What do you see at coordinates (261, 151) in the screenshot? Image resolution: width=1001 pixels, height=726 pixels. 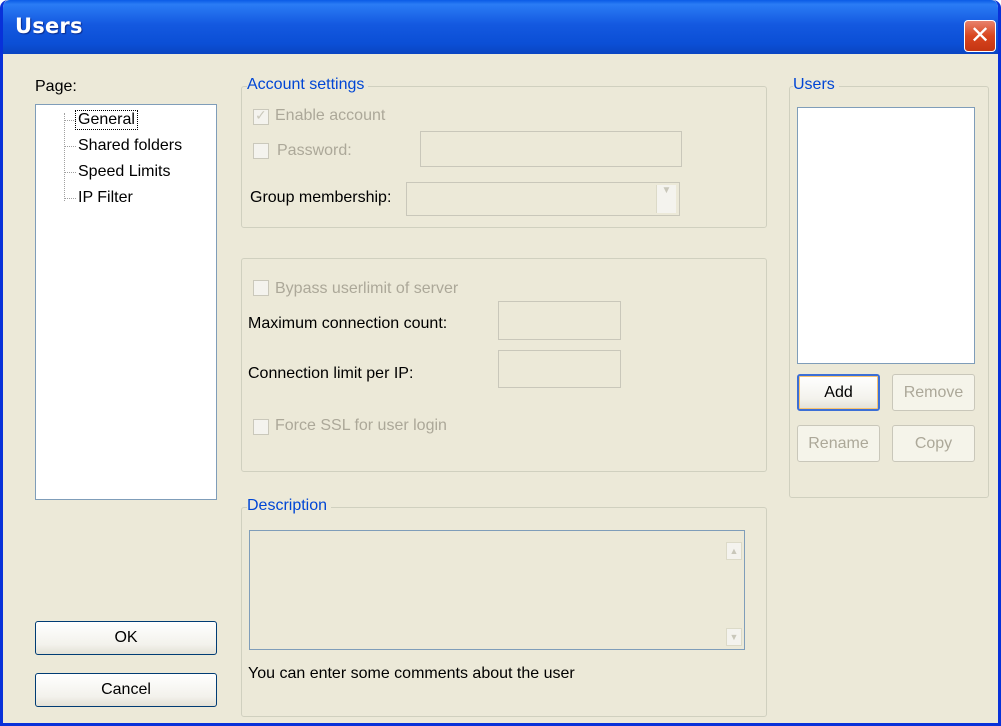 I see `password-checkbox` at bounding box center [261, 151].